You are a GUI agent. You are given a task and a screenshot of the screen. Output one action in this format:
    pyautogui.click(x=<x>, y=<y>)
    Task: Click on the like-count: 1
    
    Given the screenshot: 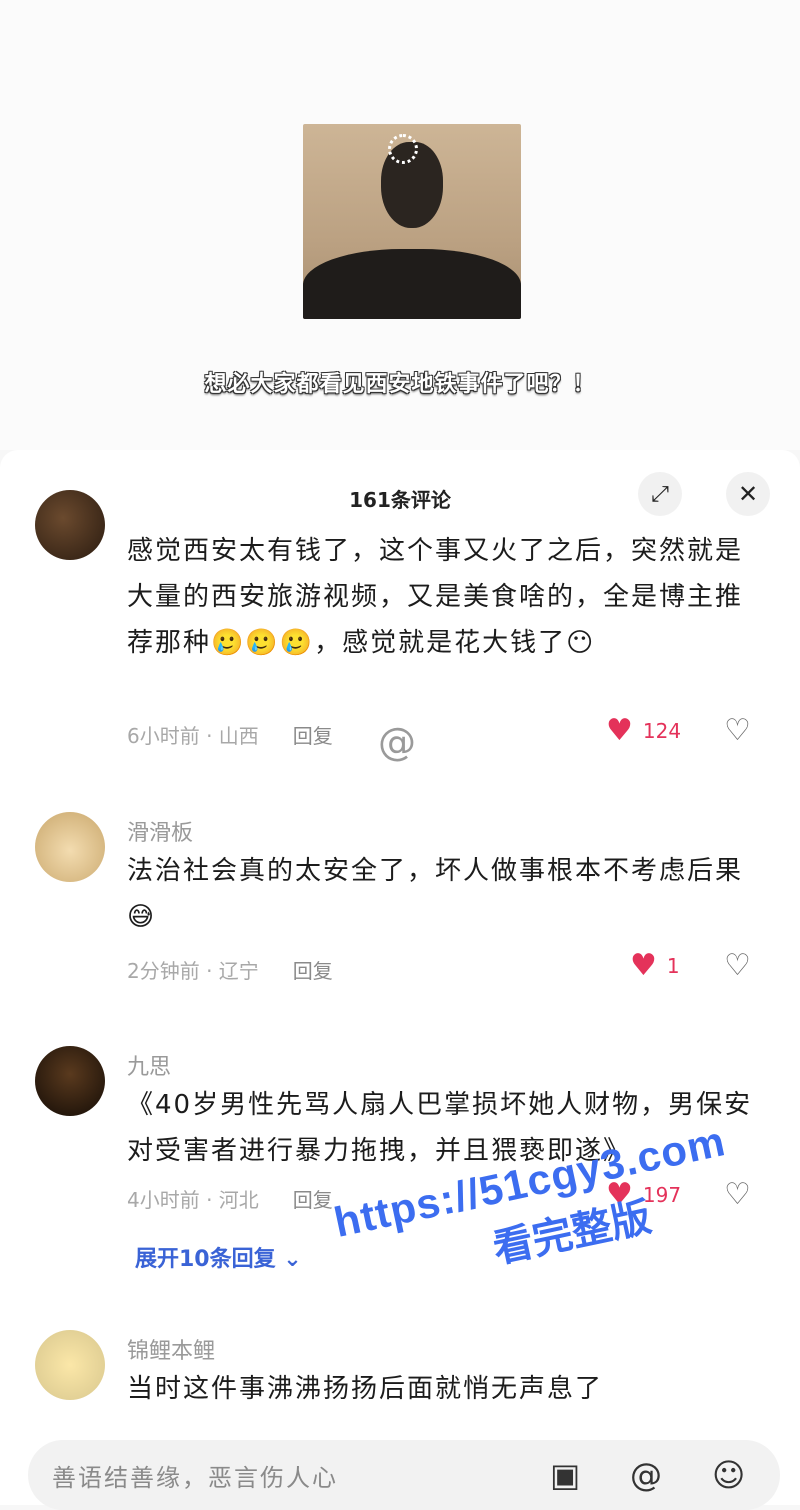 What is the action you would take?
    pyautogui.click(x=673, y=966)
    